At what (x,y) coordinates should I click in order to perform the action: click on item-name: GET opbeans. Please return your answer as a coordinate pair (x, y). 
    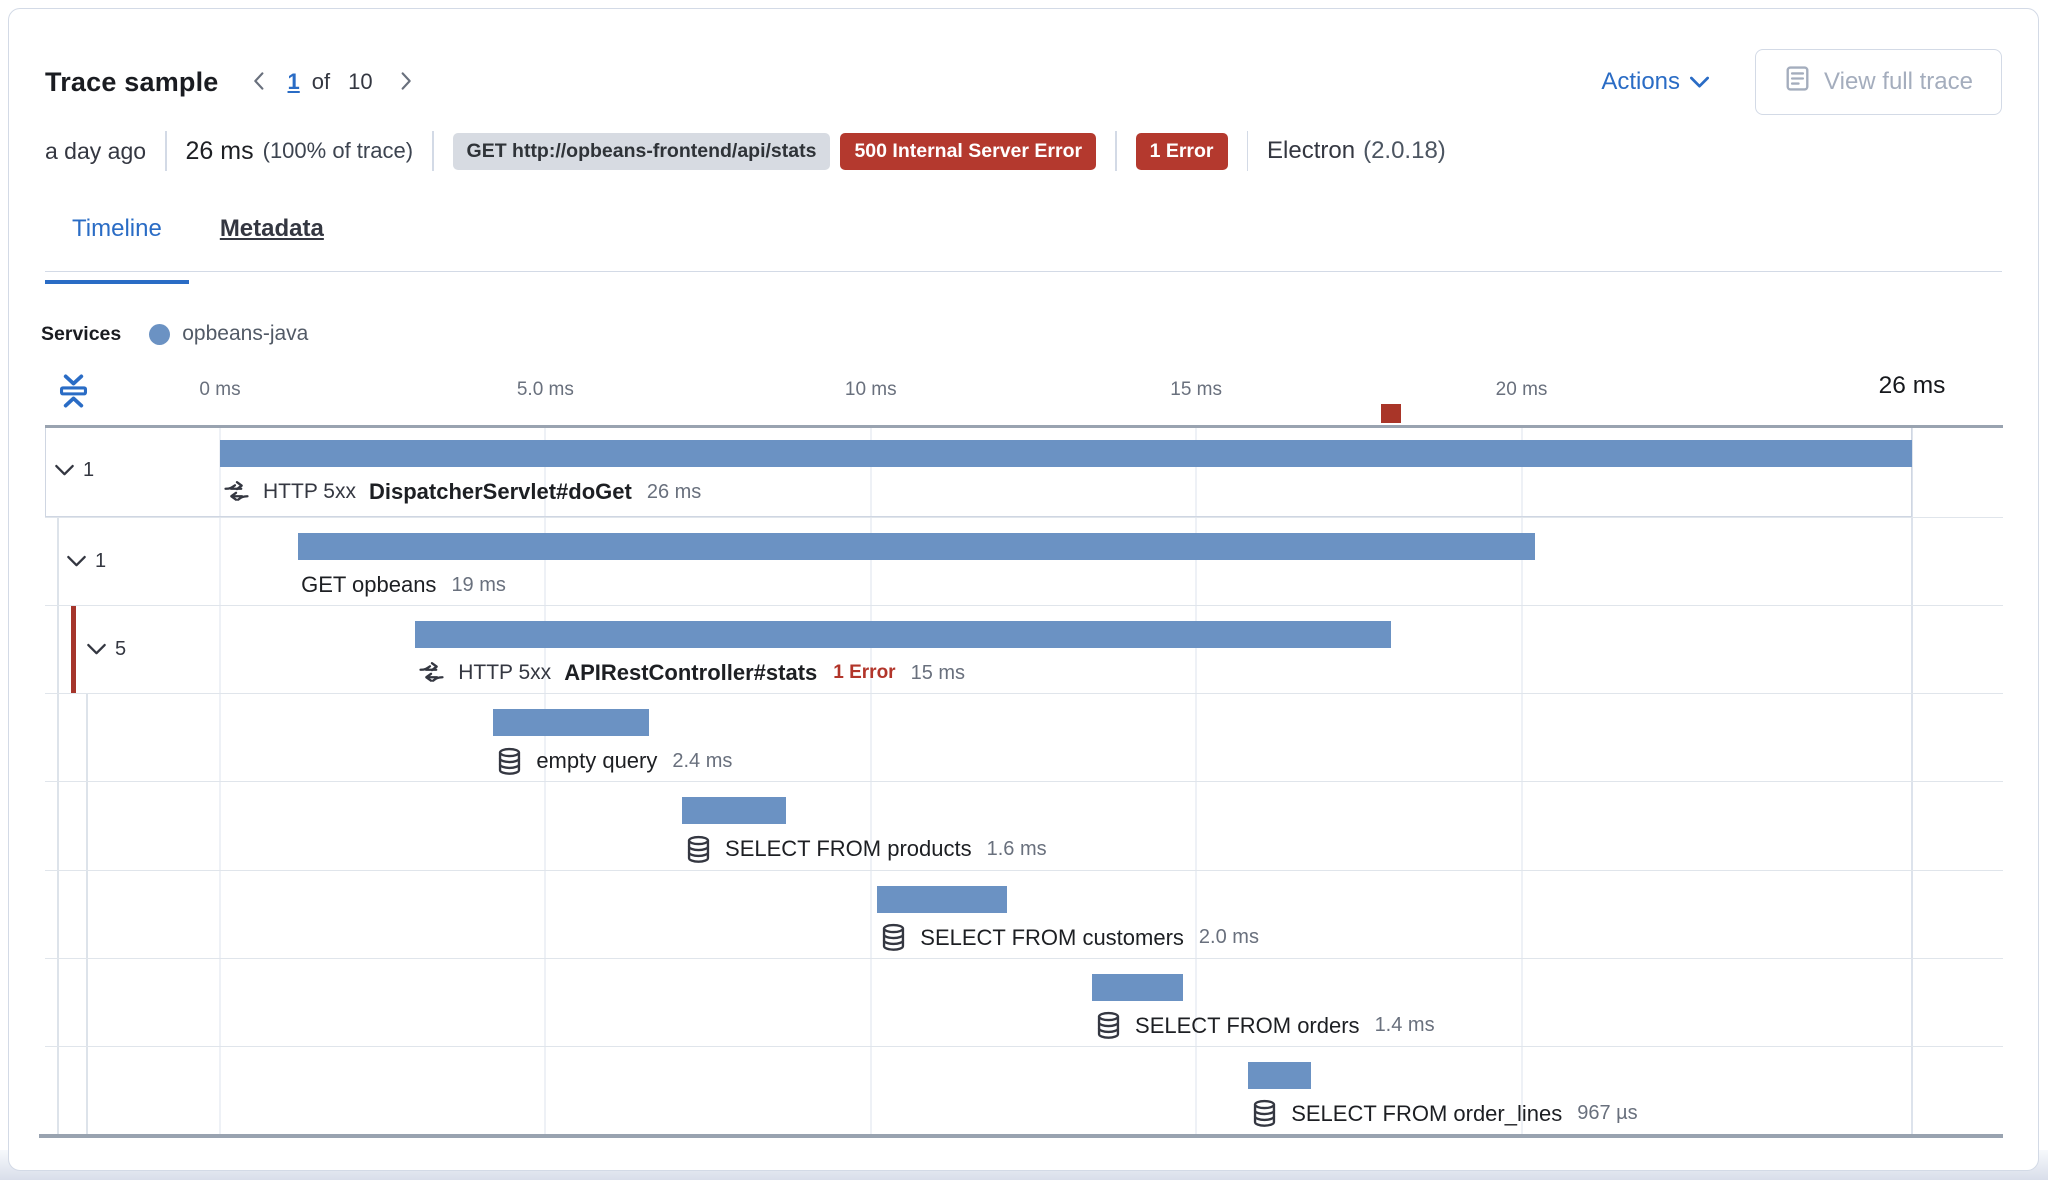
    Looking at the image, I should click on (369, 584).